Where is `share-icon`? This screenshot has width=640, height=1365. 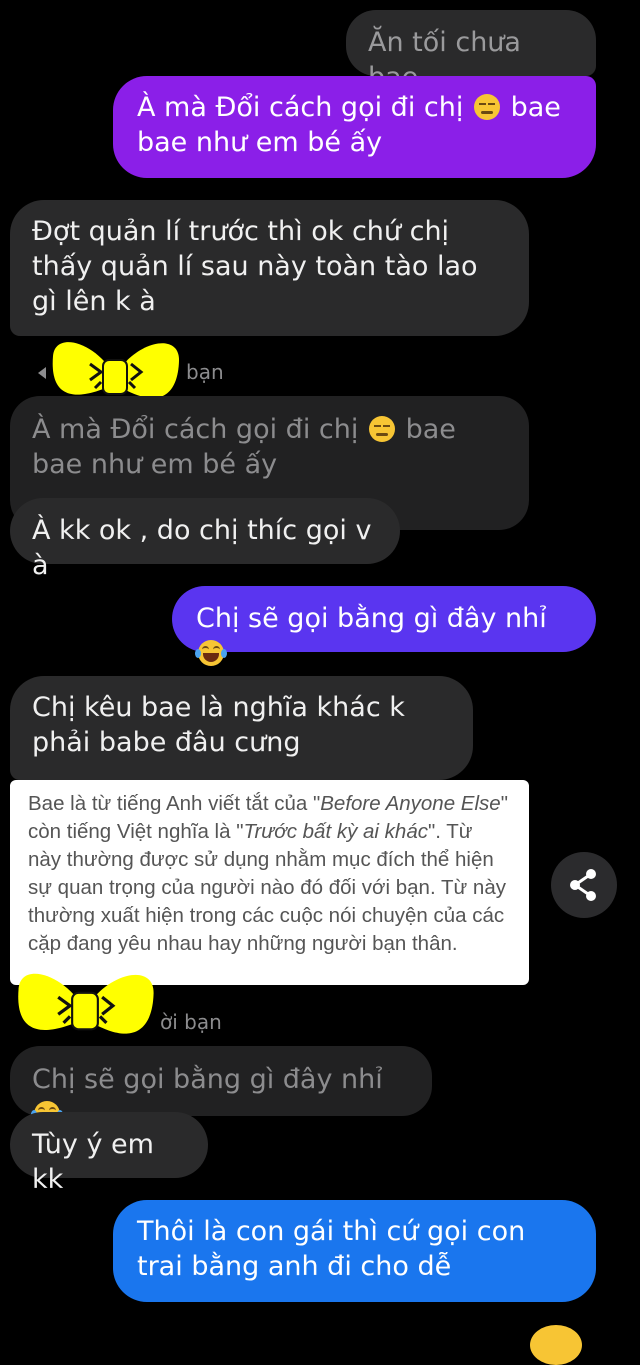
share-icon is located at coordinates (583, 885).